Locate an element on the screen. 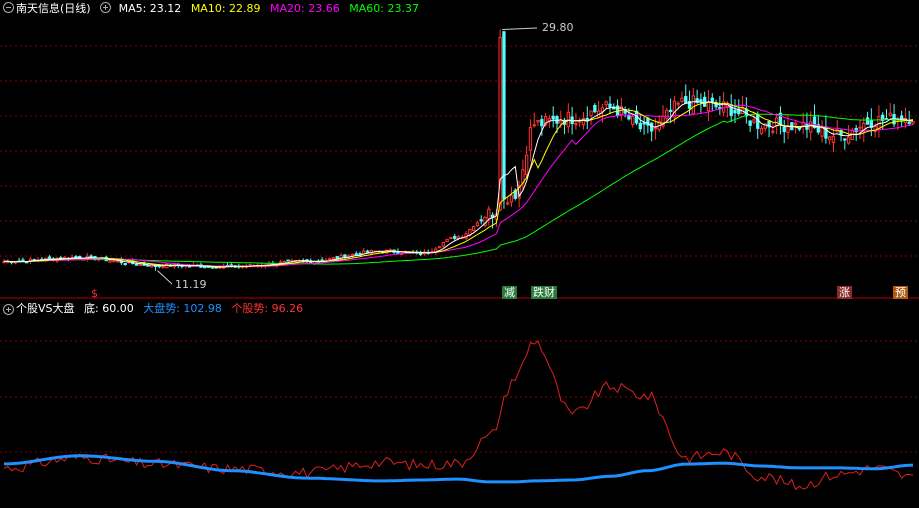 The image size is (919, 508). signal-drop: 跌财 is located at coordinates (544, 292).